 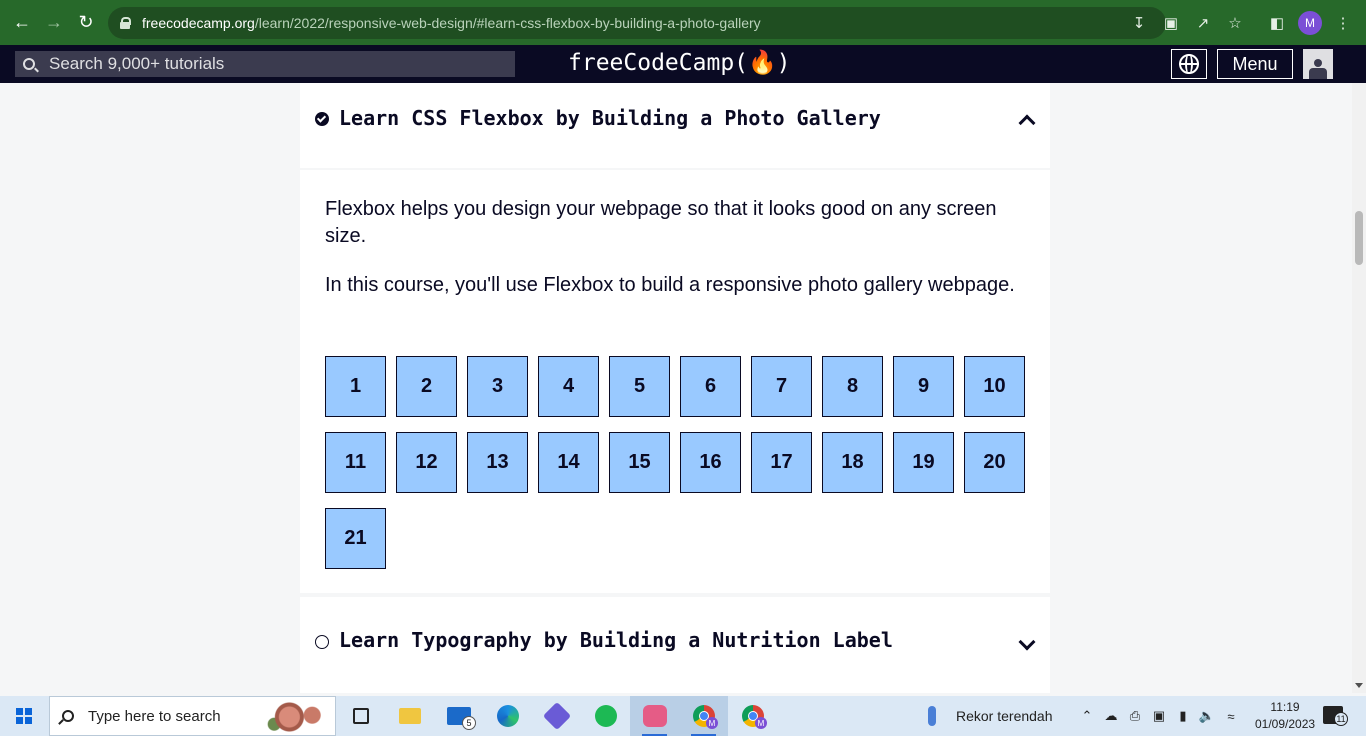 I want to click on taskbar-search: Type here to search, so click(x=192, y=716).